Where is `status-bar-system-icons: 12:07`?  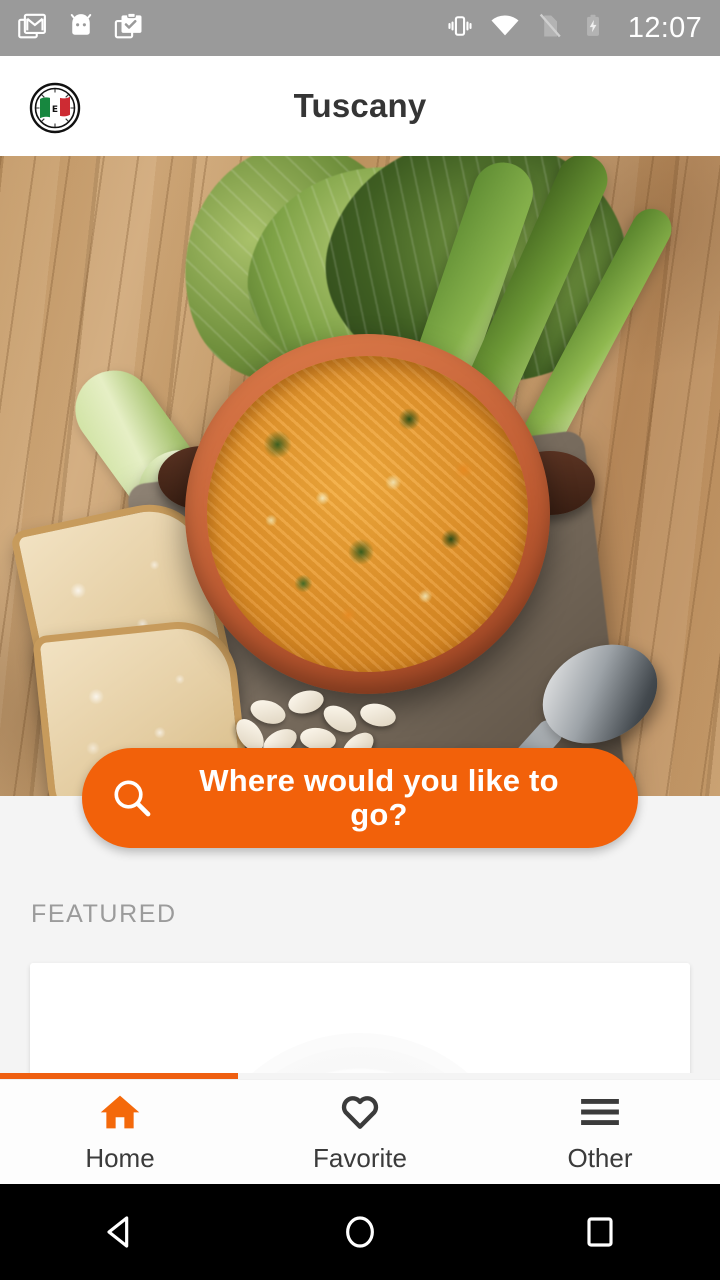
status-bar-system-icons: 12:07 is located at coordinates (574, 28).